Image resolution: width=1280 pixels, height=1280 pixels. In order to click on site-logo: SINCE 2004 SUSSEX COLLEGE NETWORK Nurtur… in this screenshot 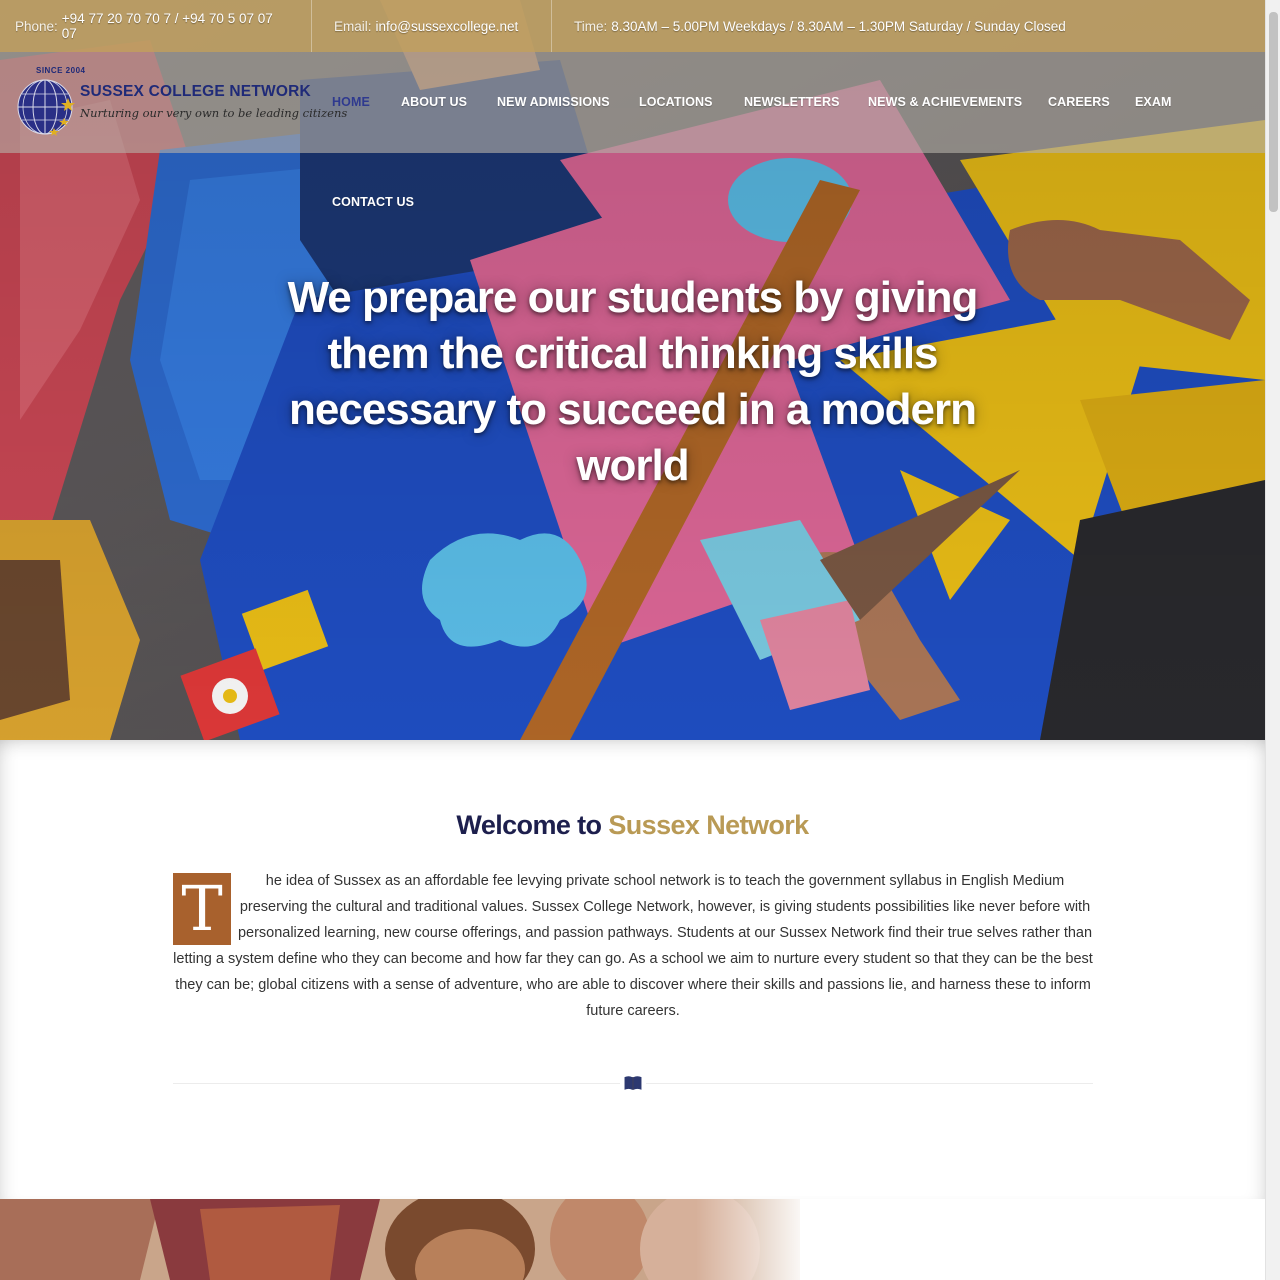, I will do `click(180, 104)`.